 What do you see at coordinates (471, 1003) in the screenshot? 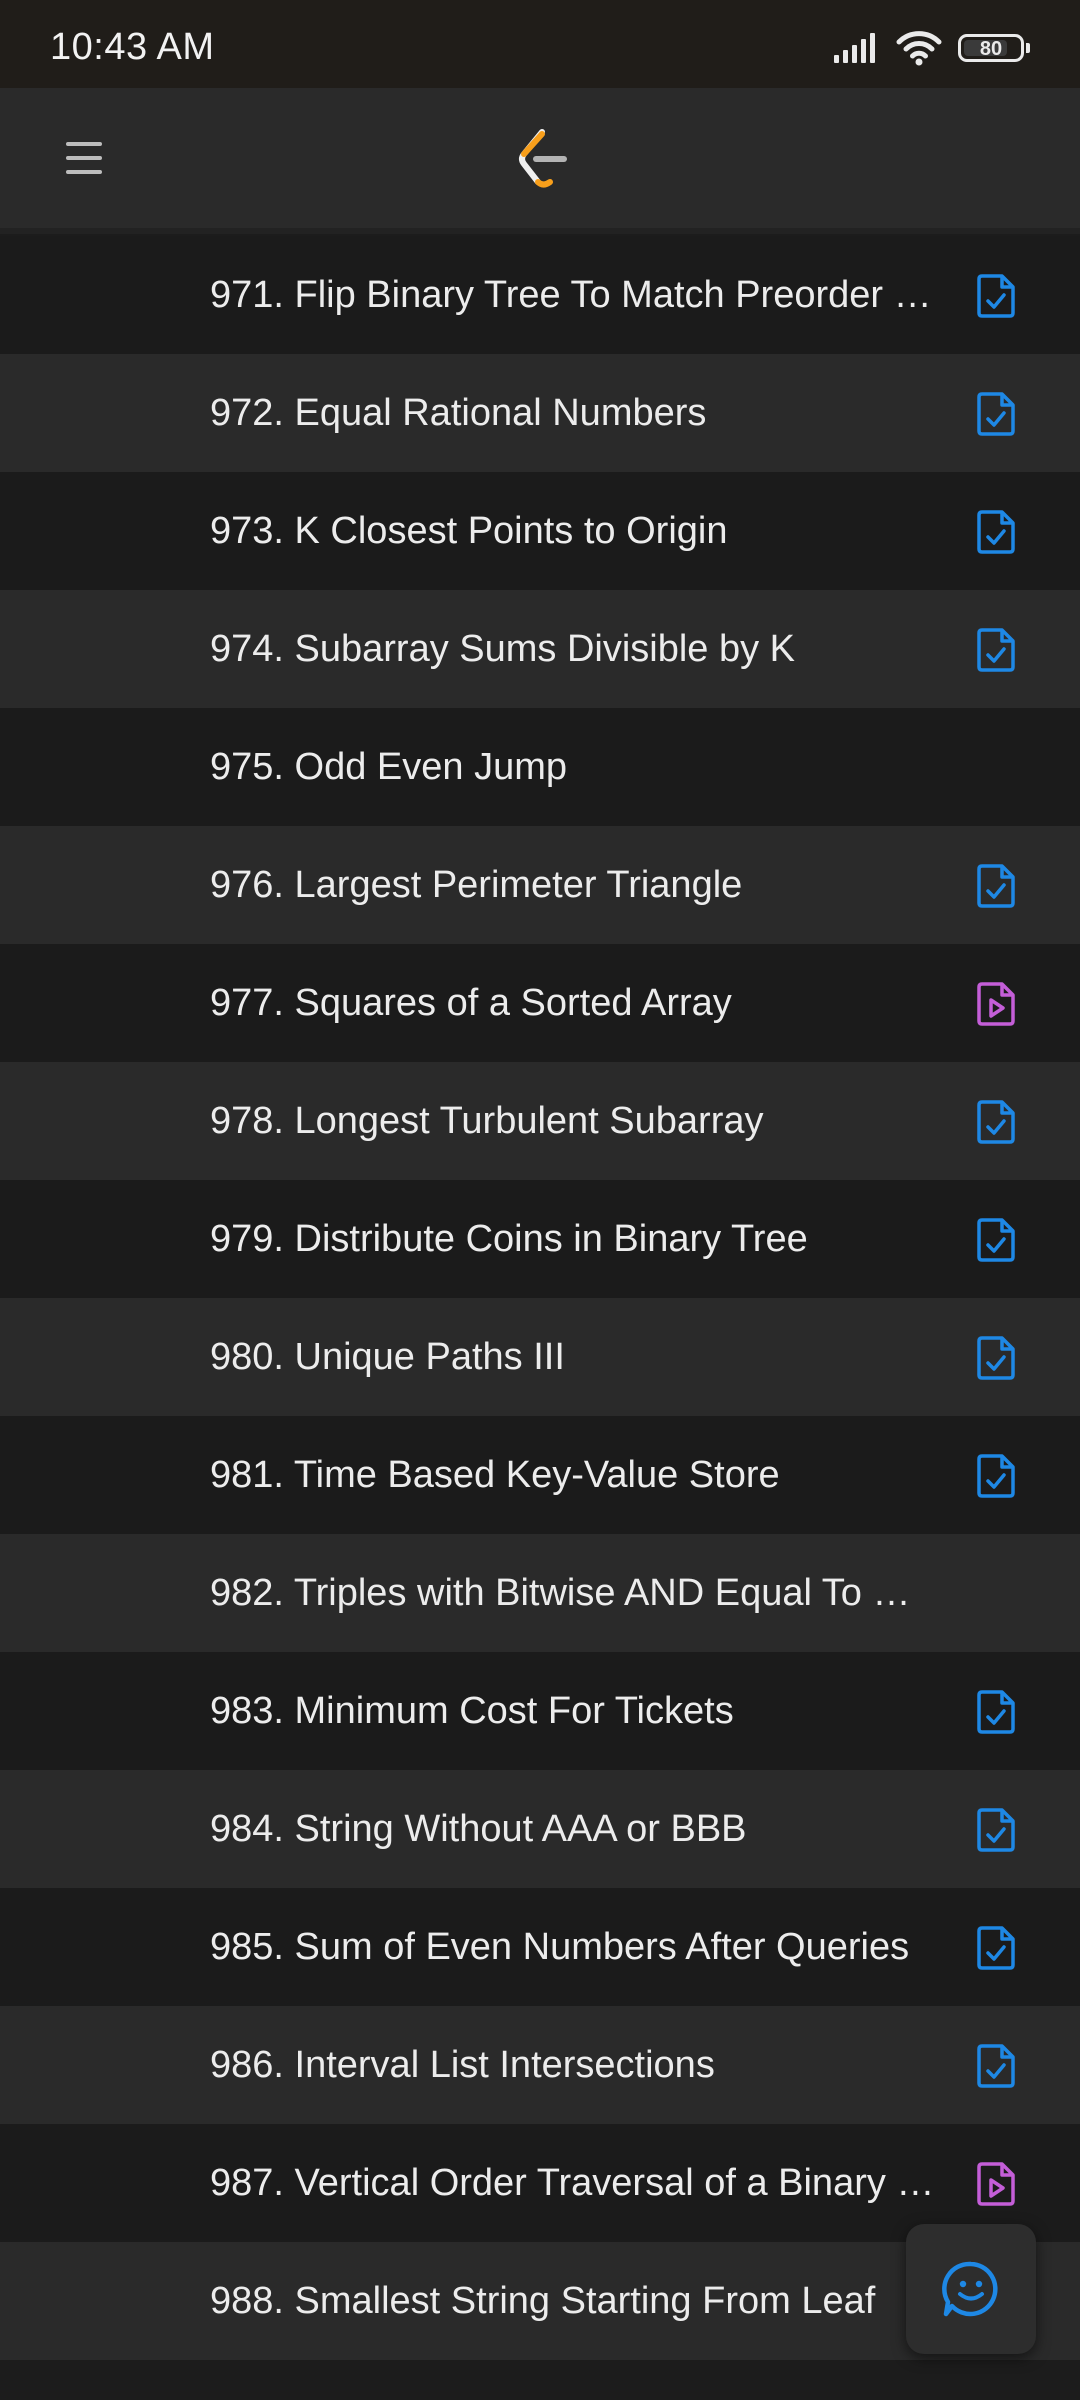
I see `problem-title: 977. Squares of a Sorted Array` at bounding box center [471, 1003].